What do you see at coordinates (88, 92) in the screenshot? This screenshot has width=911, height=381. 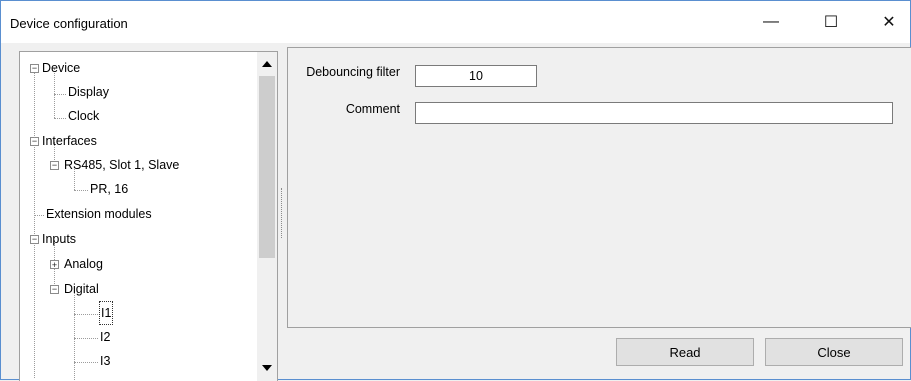 I see `tree-item-label: Display` at bounding box center [88, 92].